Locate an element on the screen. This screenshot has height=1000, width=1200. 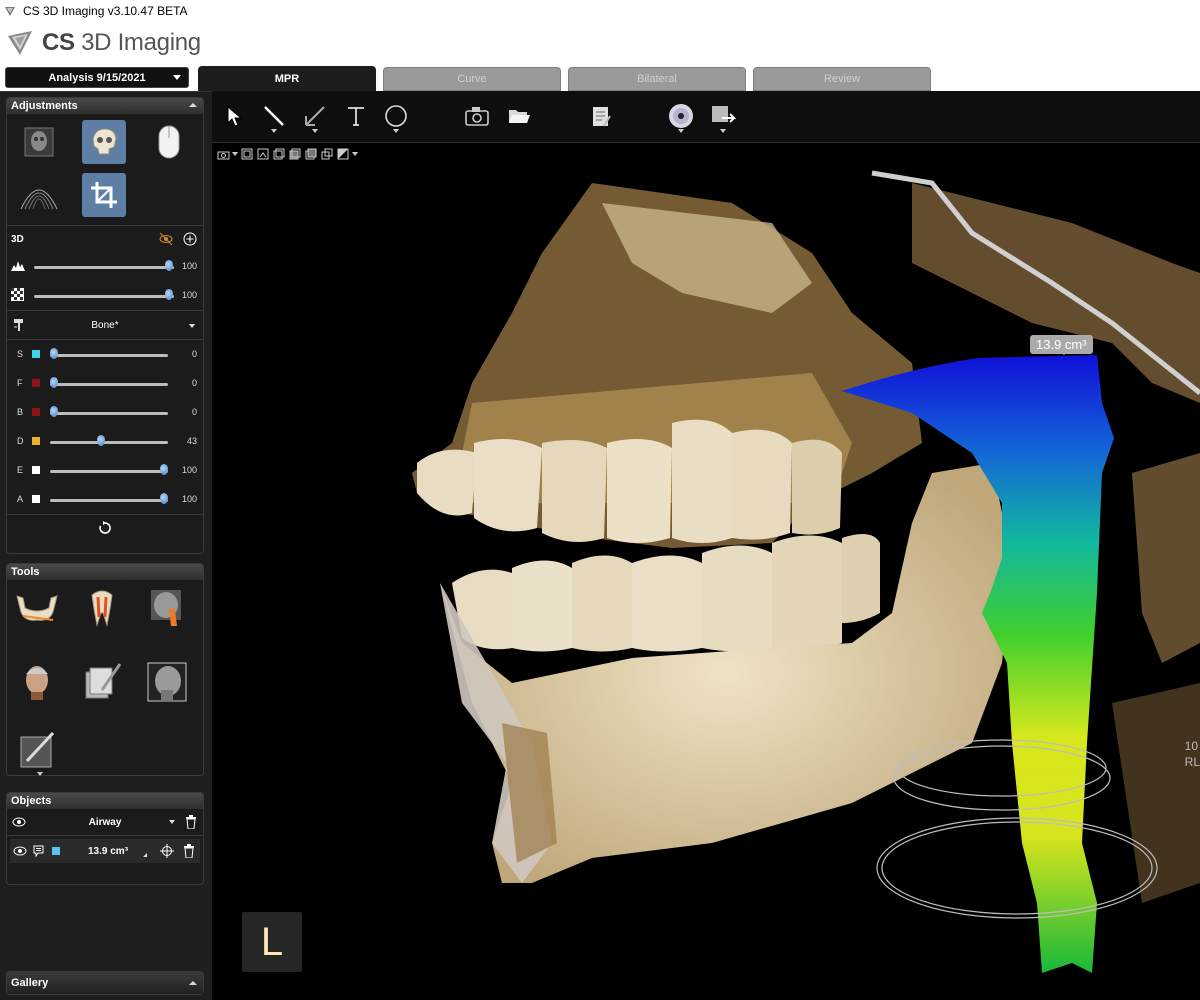
circle-tool-icon is located at coordinates (396, 116).